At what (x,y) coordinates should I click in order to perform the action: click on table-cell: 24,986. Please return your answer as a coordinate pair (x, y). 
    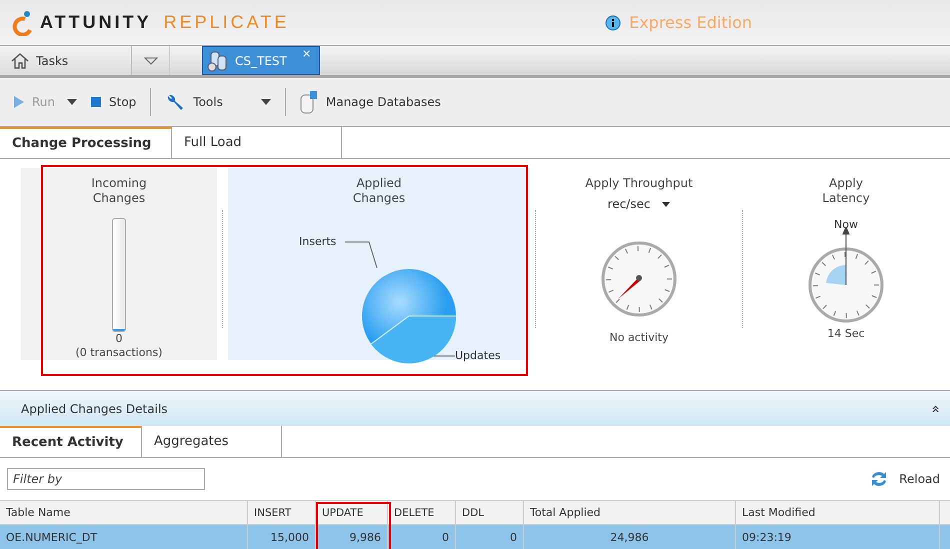
    Looking at the image, I should click on (630, 537).